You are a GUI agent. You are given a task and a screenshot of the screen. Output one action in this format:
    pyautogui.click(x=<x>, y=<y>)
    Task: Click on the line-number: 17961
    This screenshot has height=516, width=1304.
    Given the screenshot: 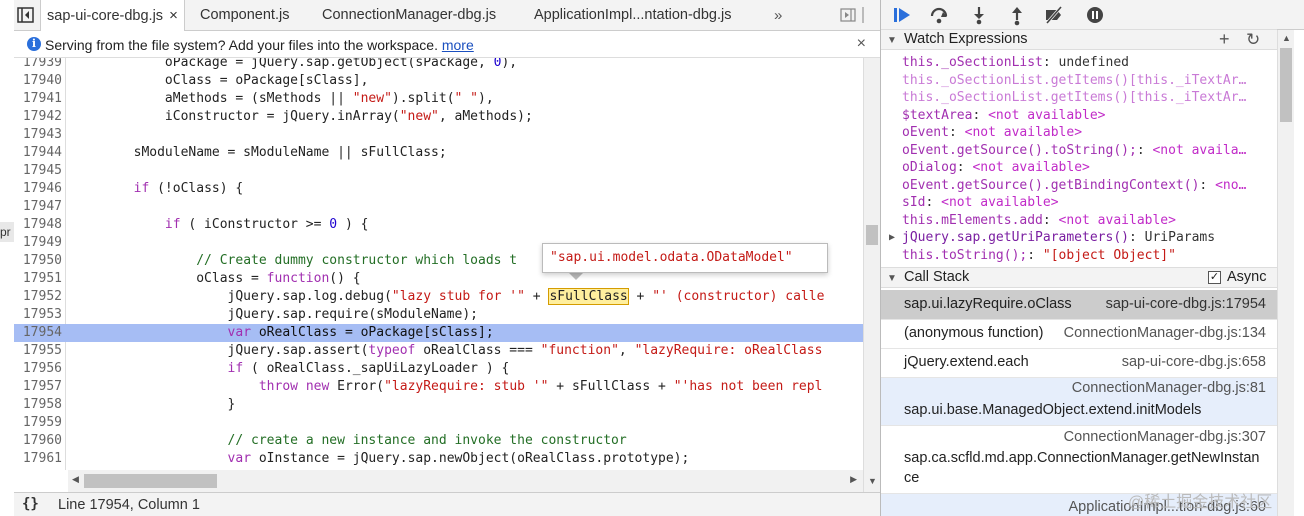 What is the action you would take?
    pyautogui.click(x=38, y=459)
    